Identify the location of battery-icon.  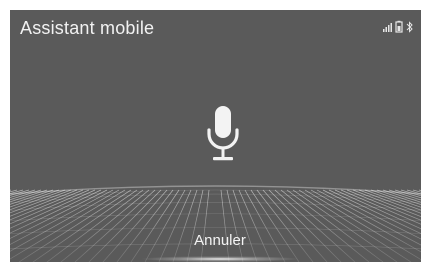
(399, 26).